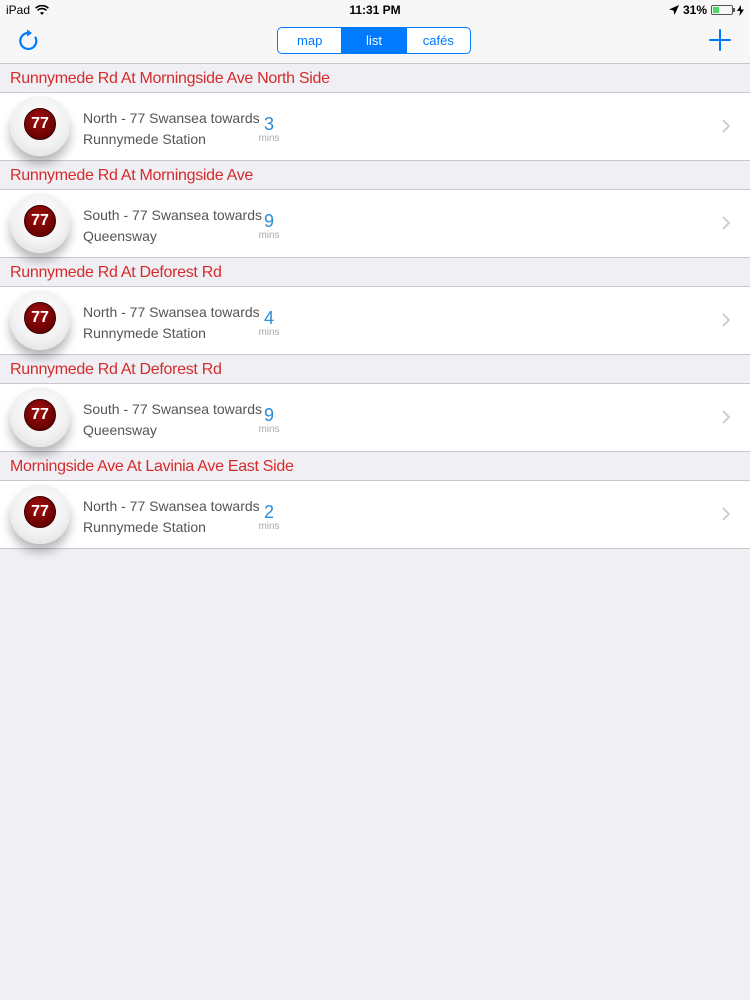 This screenshot has width=750, height=1000. Describe the element at coordinates (694, 10) in the screenshot. I see `battery-percent: 31%` at that location.